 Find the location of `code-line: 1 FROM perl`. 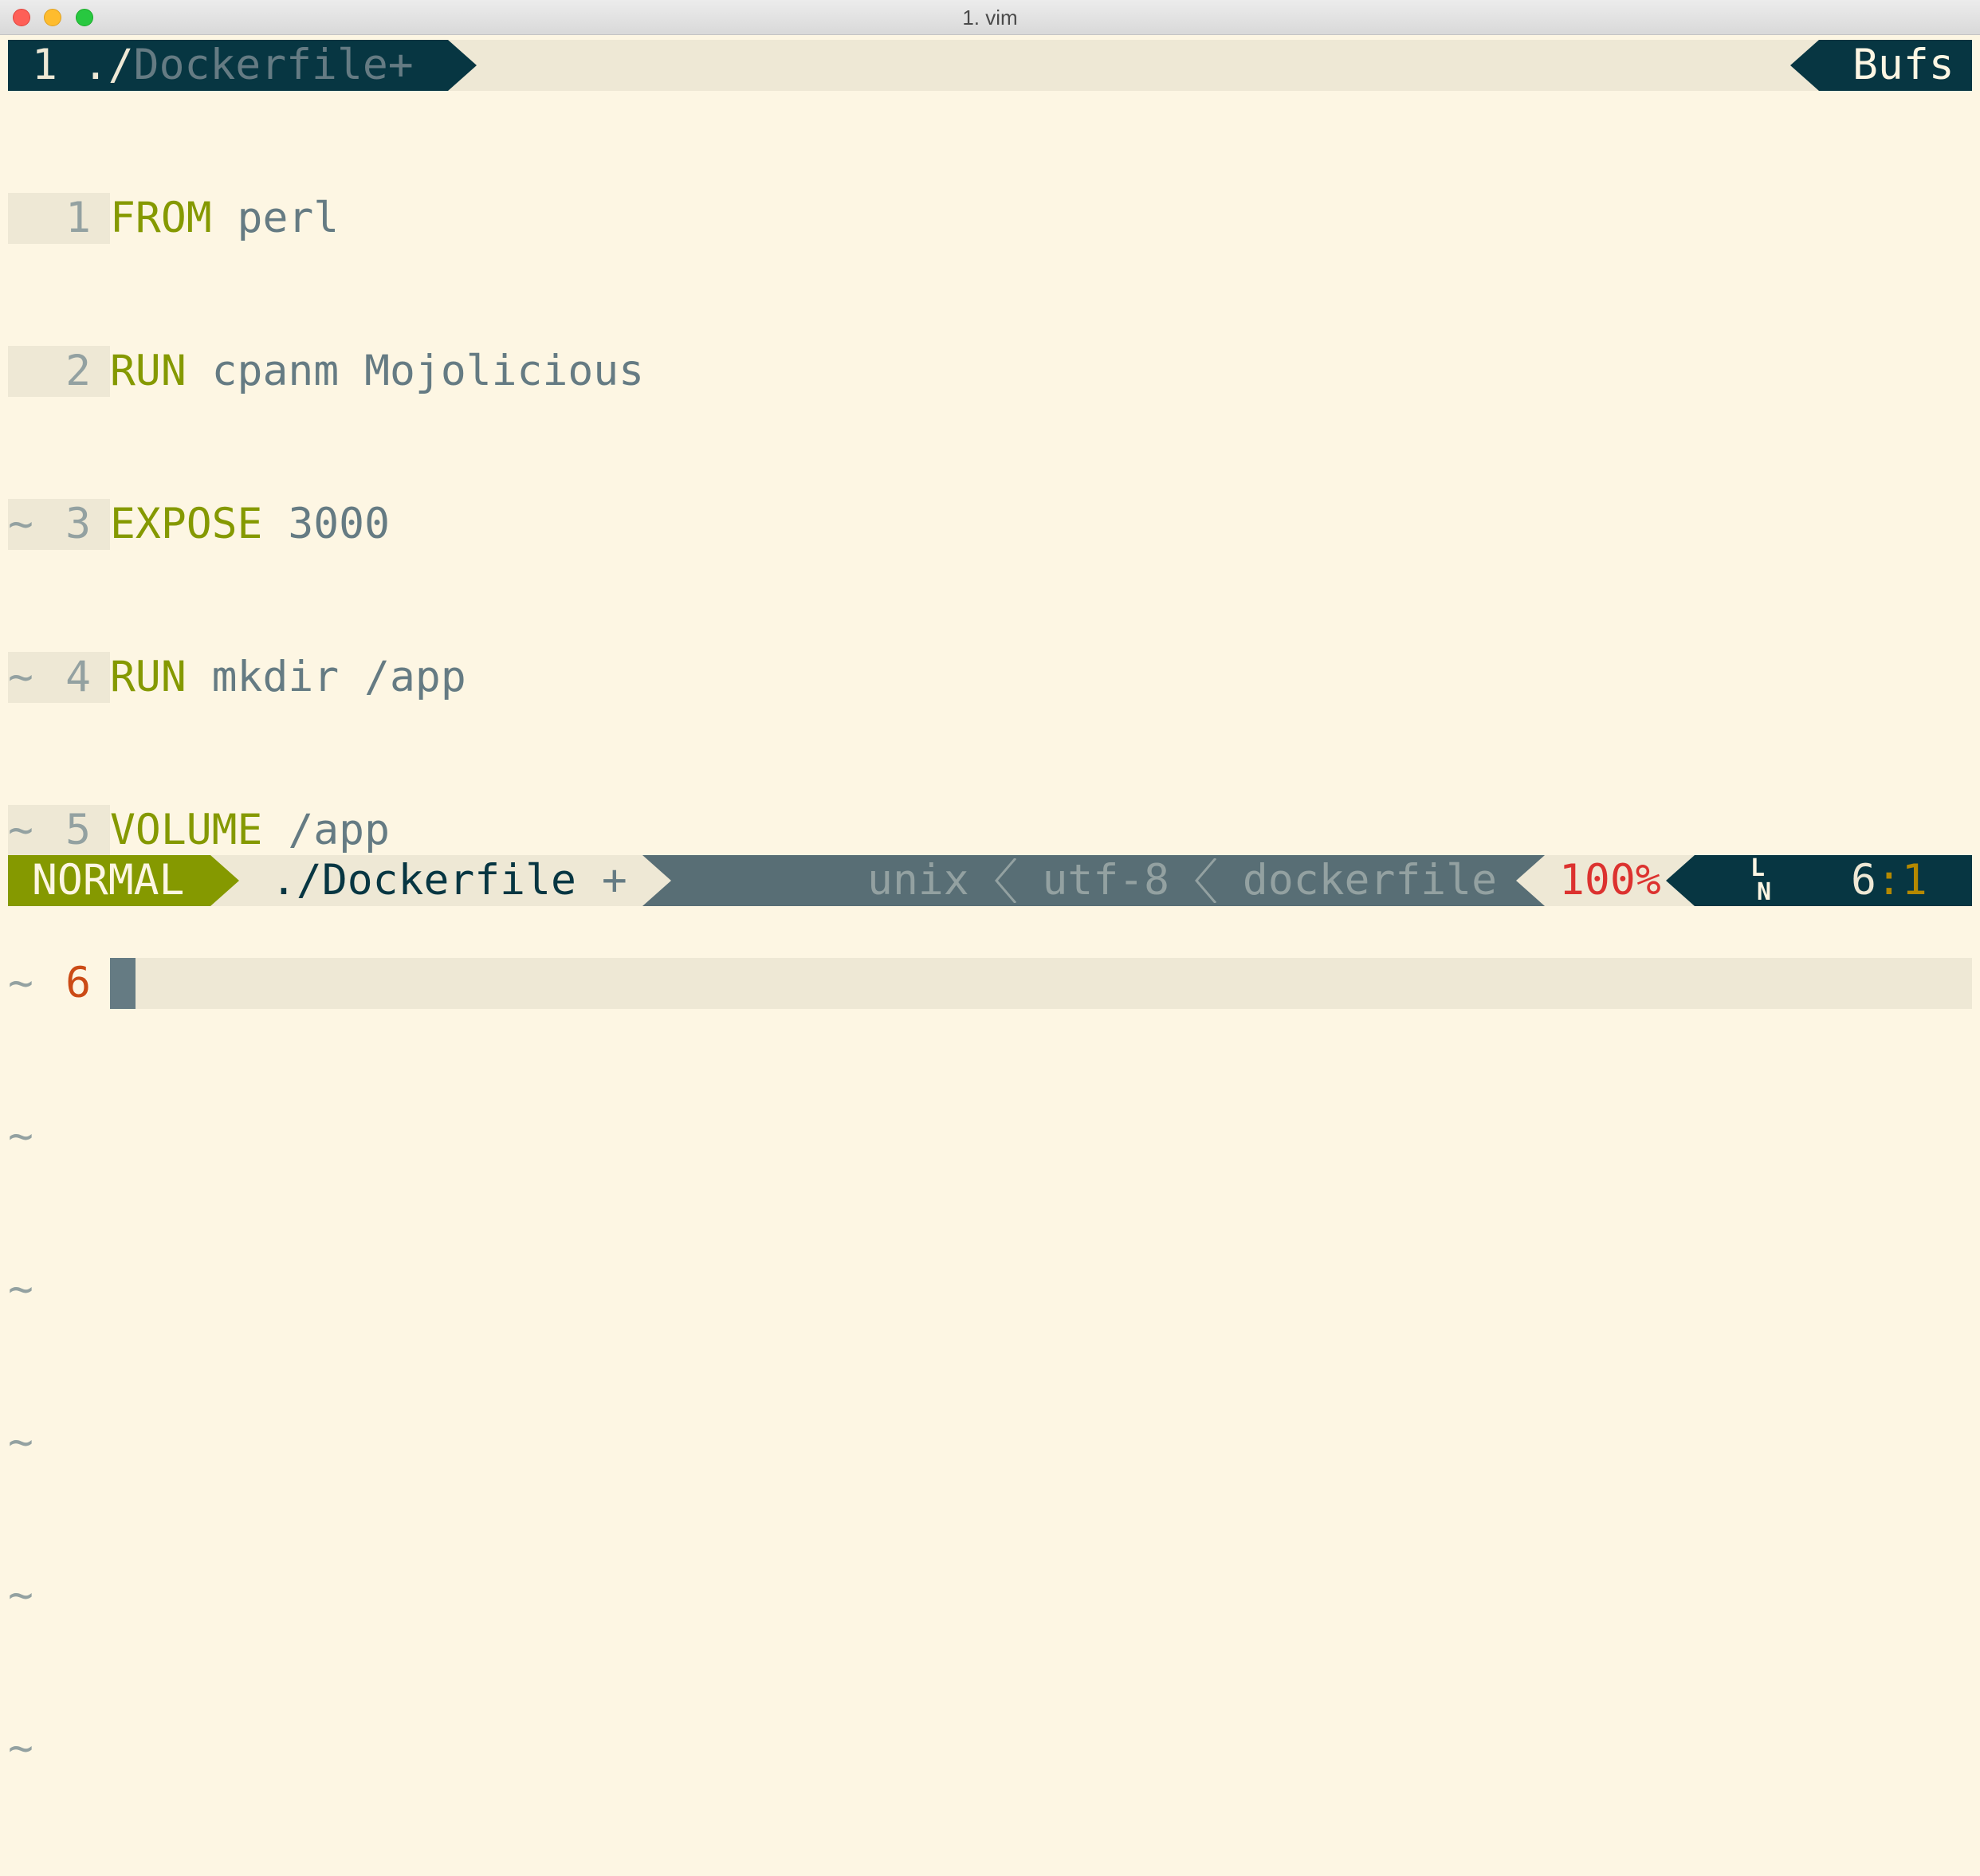

code-line: 1 FROM perl is located at coordinates (990, 218).